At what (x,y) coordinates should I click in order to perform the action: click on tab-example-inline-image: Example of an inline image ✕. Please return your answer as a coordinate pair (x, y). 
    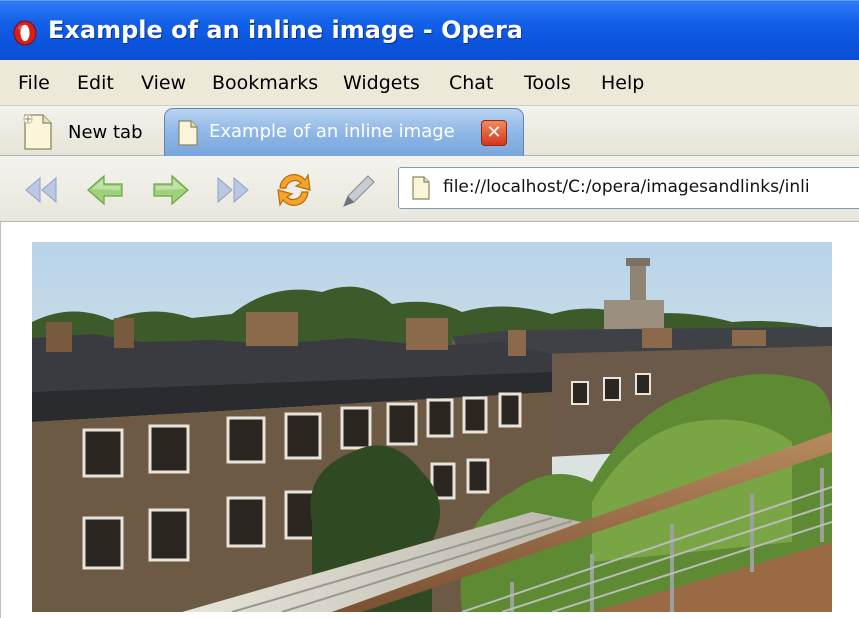
    Looking at the image, I should click on (344, 132).